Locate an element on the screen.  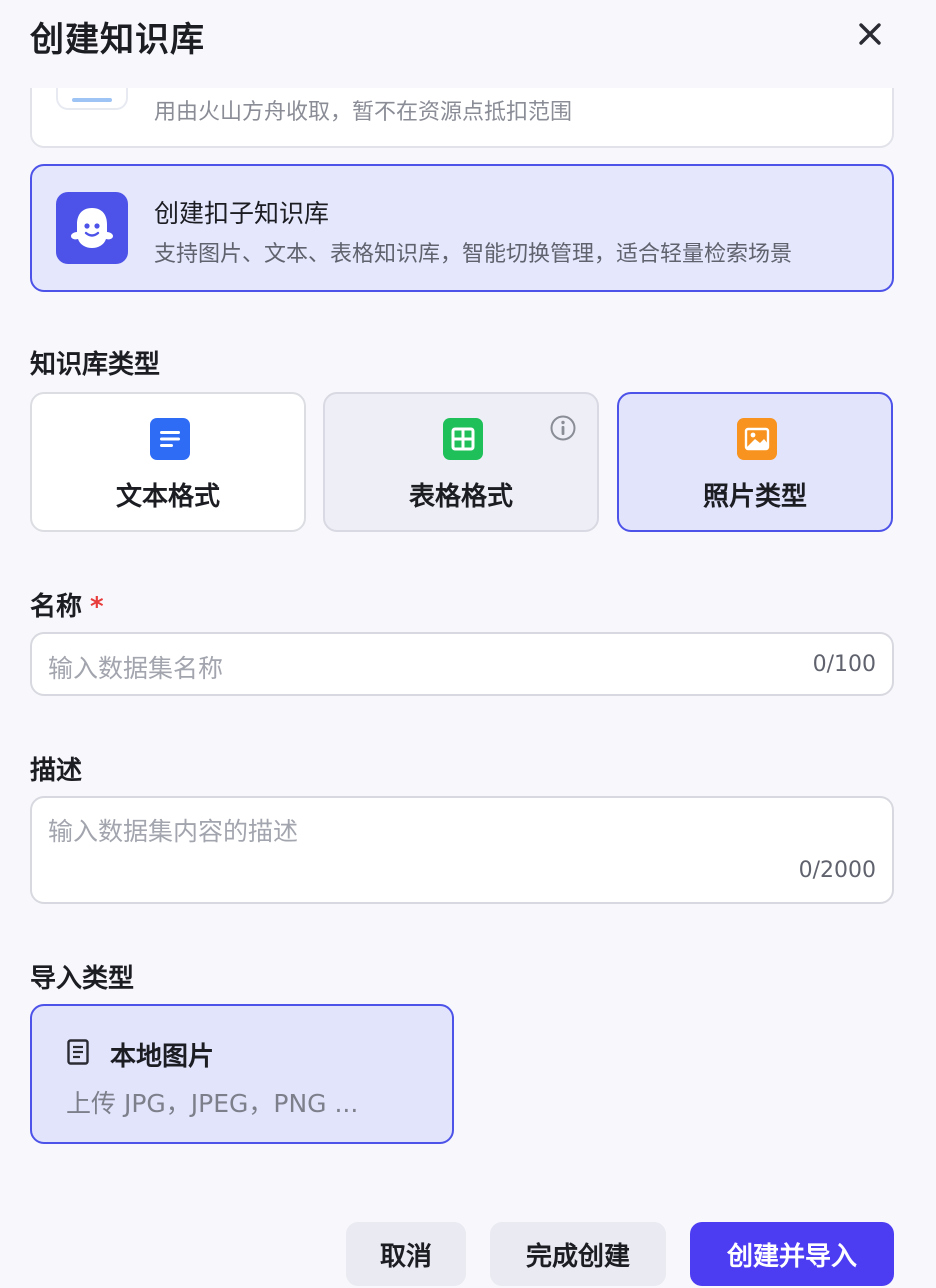
close-button is located at coordinates (870, 34).